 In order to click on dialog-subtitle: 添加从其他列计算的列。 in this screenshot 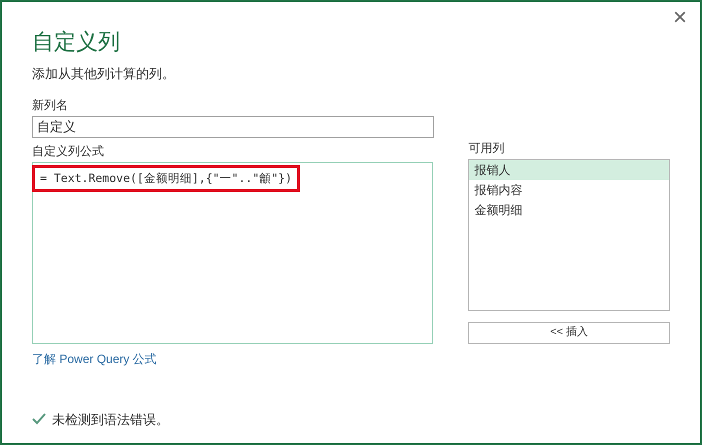, I will do `click(104, 74)`.